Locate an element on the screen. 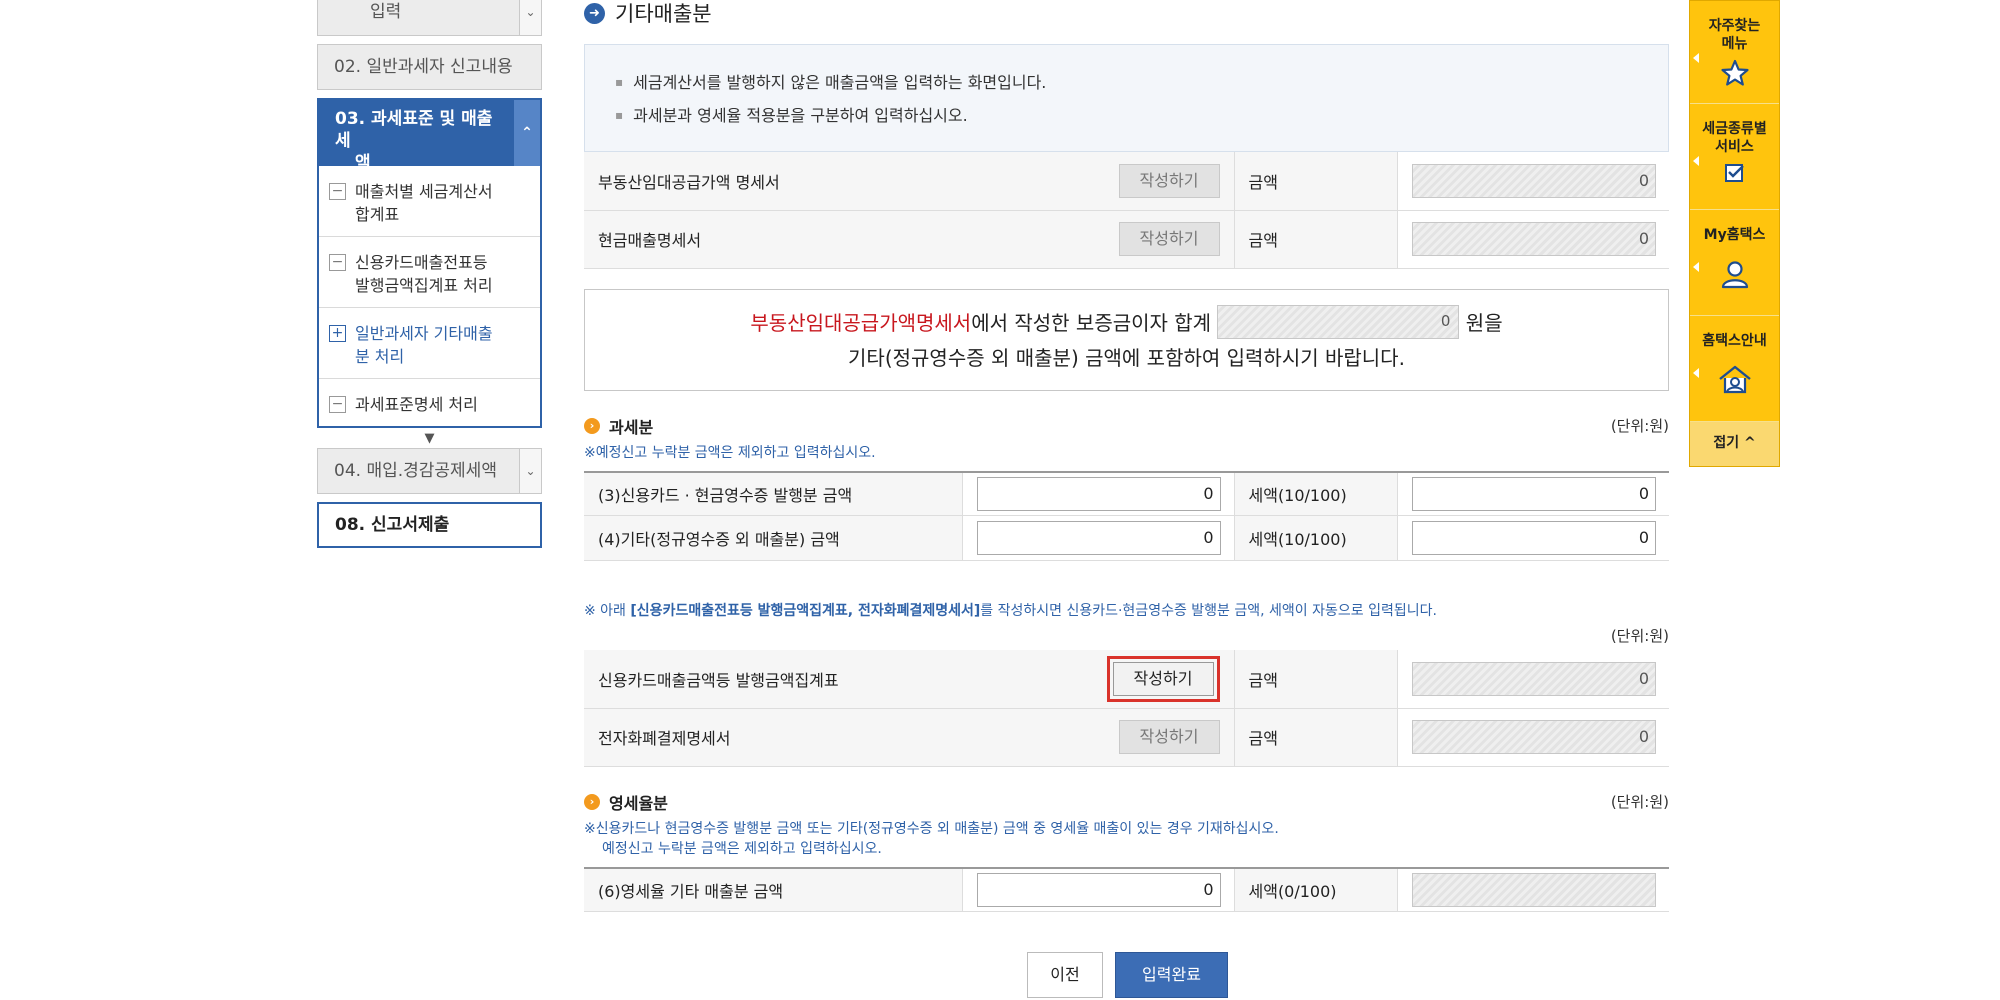 The width and height of the screenshot is (2000, 1000). tax-label: 세액(10/100) is located at coordinates (1316, 493).